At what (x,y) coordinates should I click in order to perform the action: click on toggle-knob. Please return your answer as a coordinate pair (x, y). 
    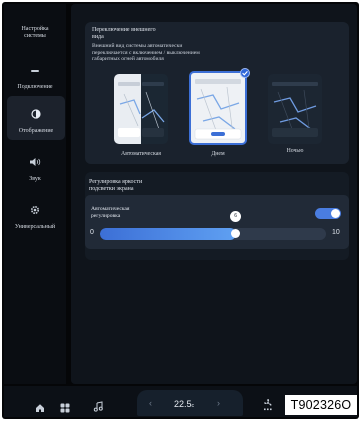
    Looking at the image, I should click on (335, 213).